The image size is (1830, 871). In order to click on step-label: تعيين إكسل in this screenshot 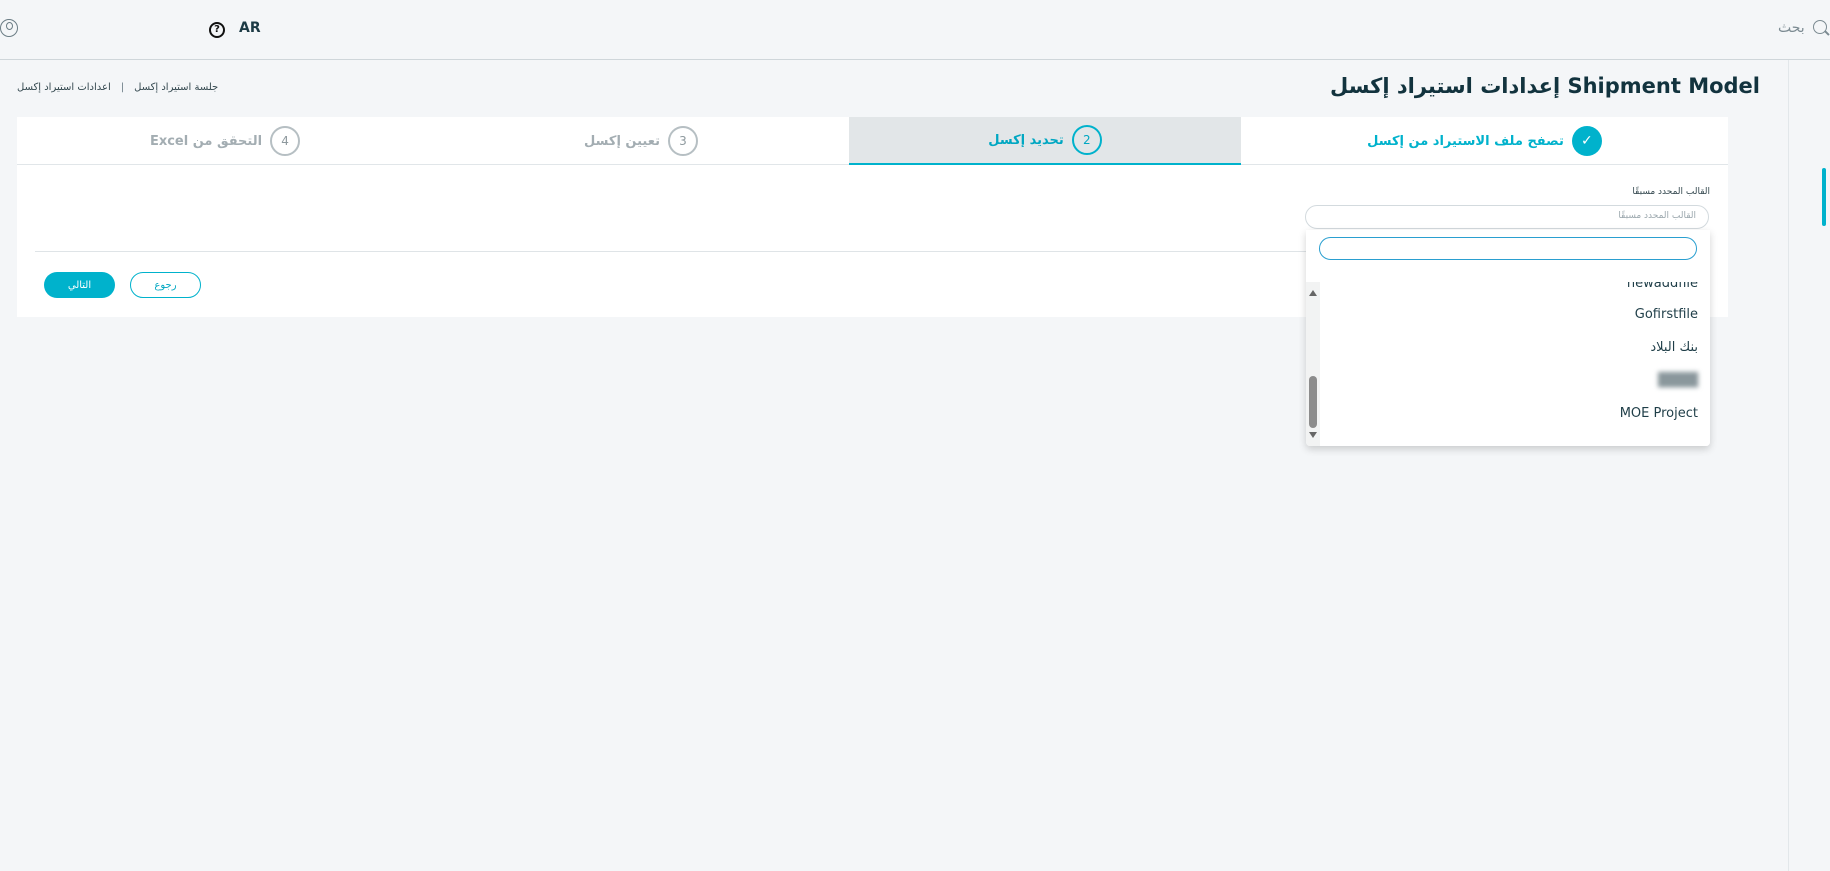, I will do `click(622, 141)`.